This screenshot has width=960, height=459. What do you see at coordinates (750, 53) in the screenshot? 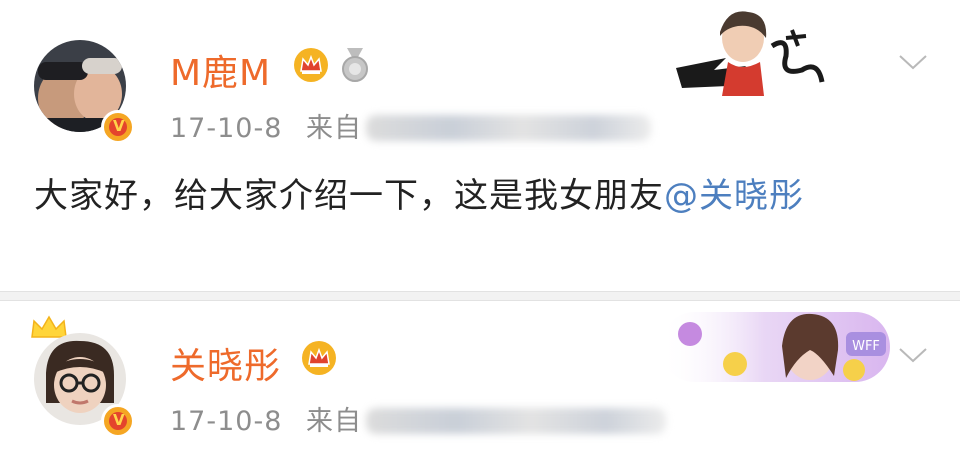
I see `card-decoration` at bounding box center [750, 53].